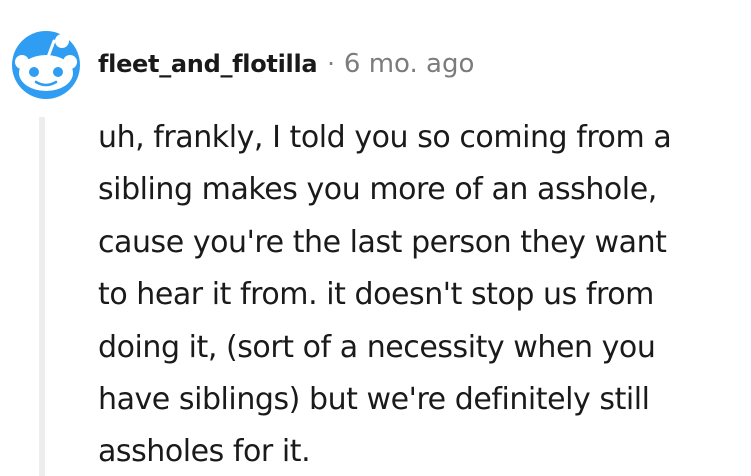 The height and width of the screenshot is (476, 751). Describe the element at coordinates (376, 295) in the screenshot. I see `comment-body-line: to hear it from. it doesn't stop us from` at that location.